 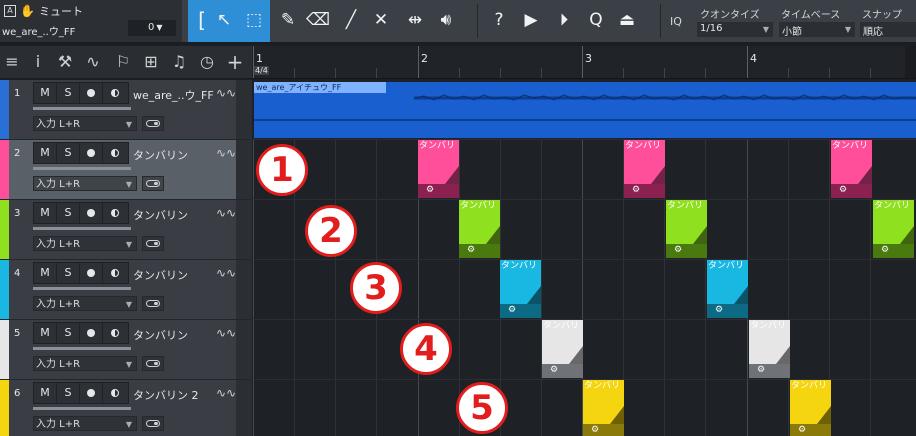 What do you see at coordinates (584, 170) in the screenshot?
I see `track-lane: タンバリ ⚙ タンバリ ⚙ タンバリ ⚙` at bounding box center [584, 170].